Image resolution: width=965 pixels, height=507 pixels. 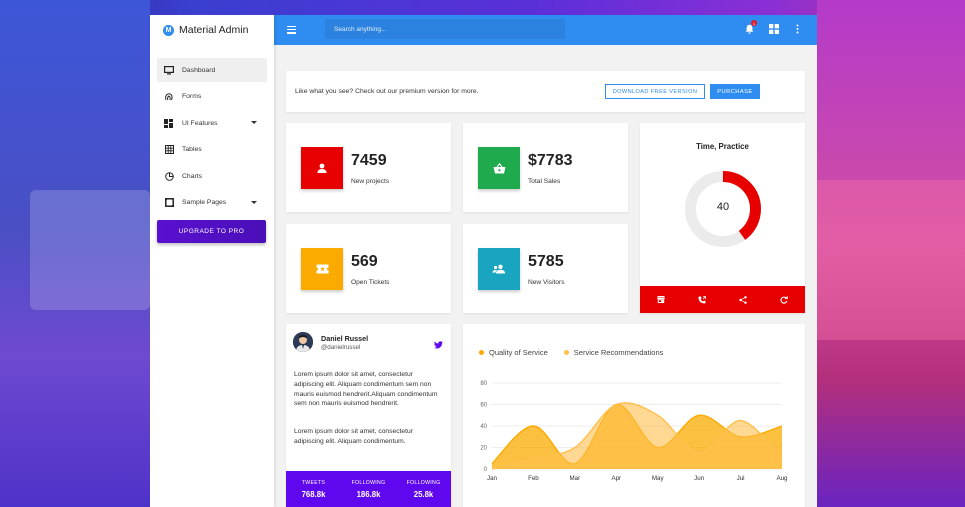 I want to click on stat-card-new-visitors: 5785 New Visitors, so click(x=545, y=268).